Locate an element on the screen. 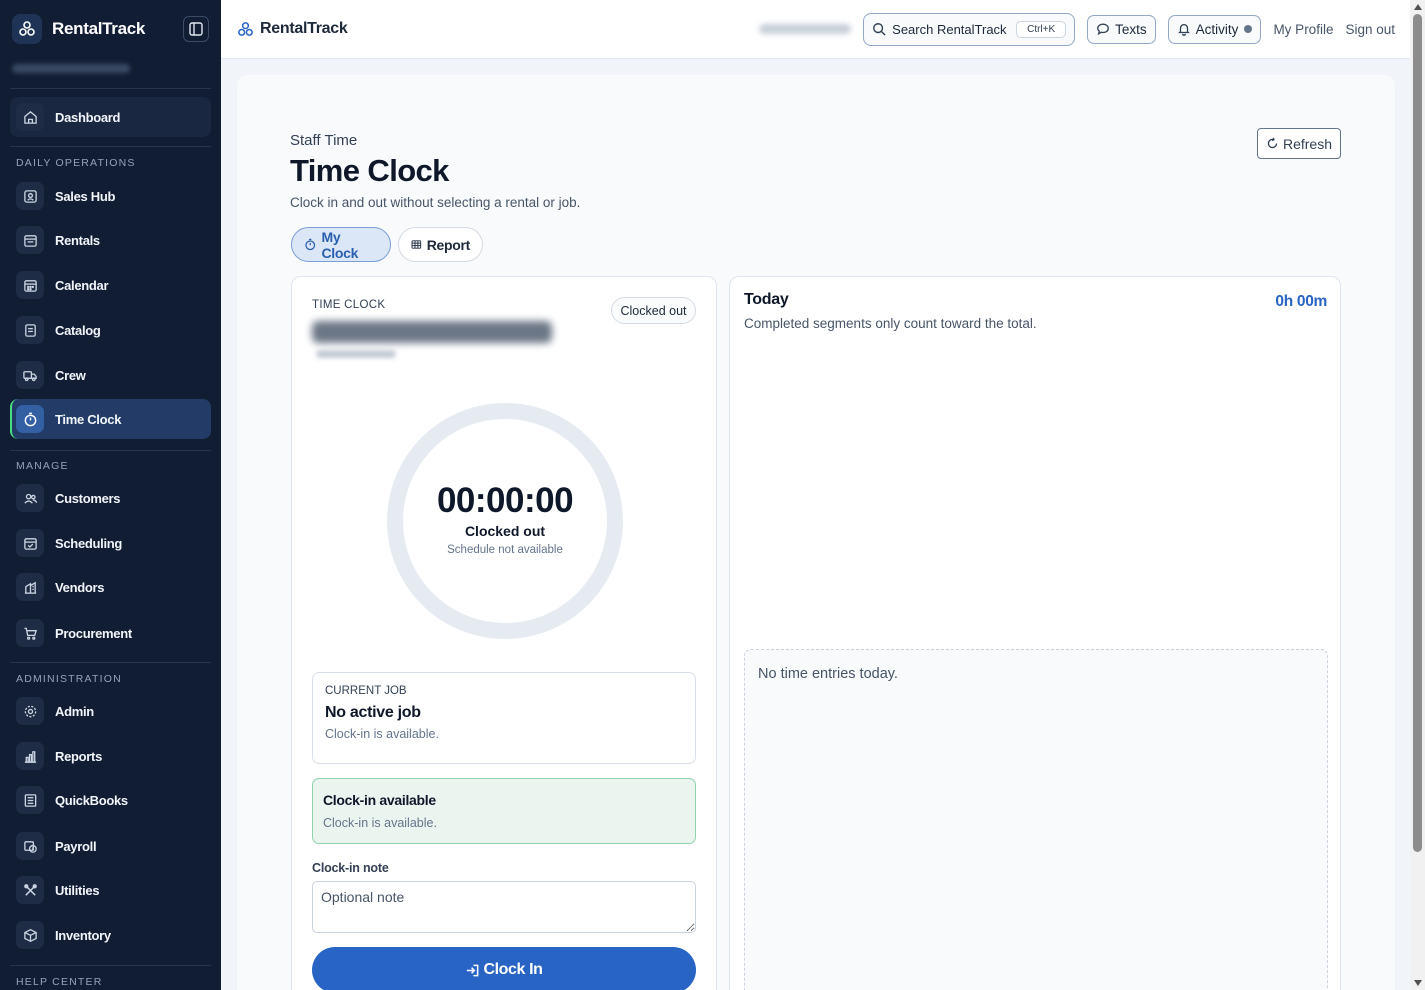 The width and height of the screenshot is (1425, 990). refresh-icon is located at coordinates (1272, 143).